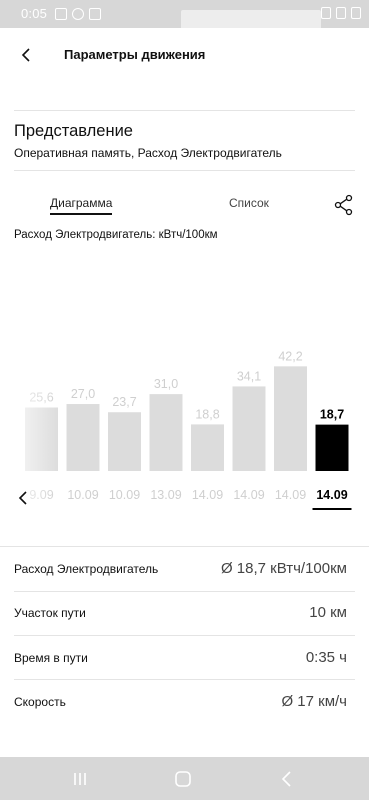  What do you see at coordinates (326, 13) in the screenshot?
I see `wifi-icon` at bounding box center [326, 13].